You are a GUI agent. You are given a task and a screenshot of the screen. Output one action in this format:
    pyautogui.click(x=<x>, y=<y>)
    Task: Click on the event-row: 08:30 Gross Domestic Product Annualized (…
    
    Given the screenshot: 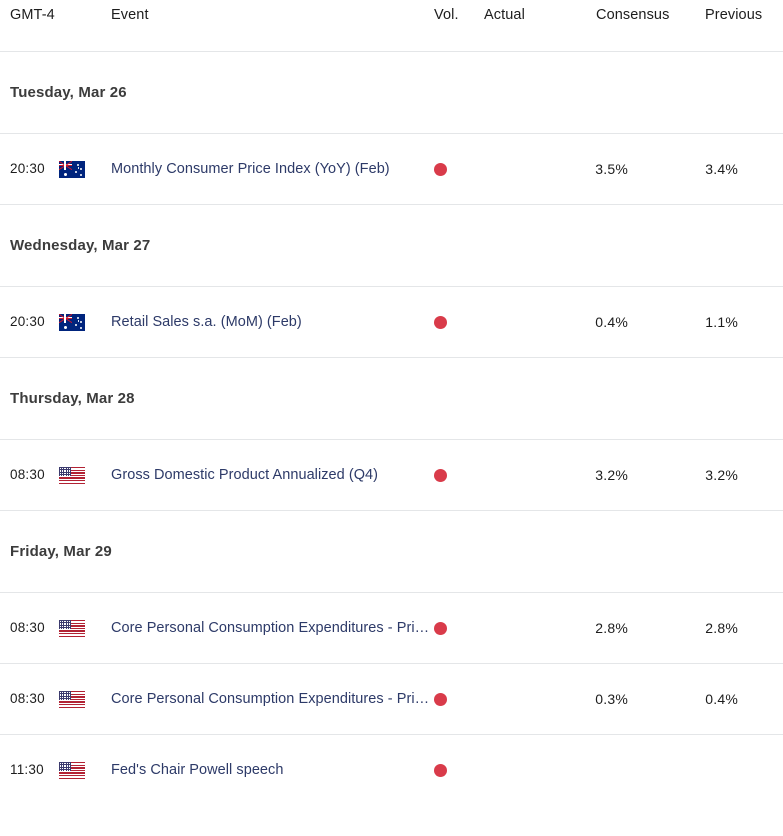 What is the action you would take?
    pyautogui.click(x=391, y=475)
    